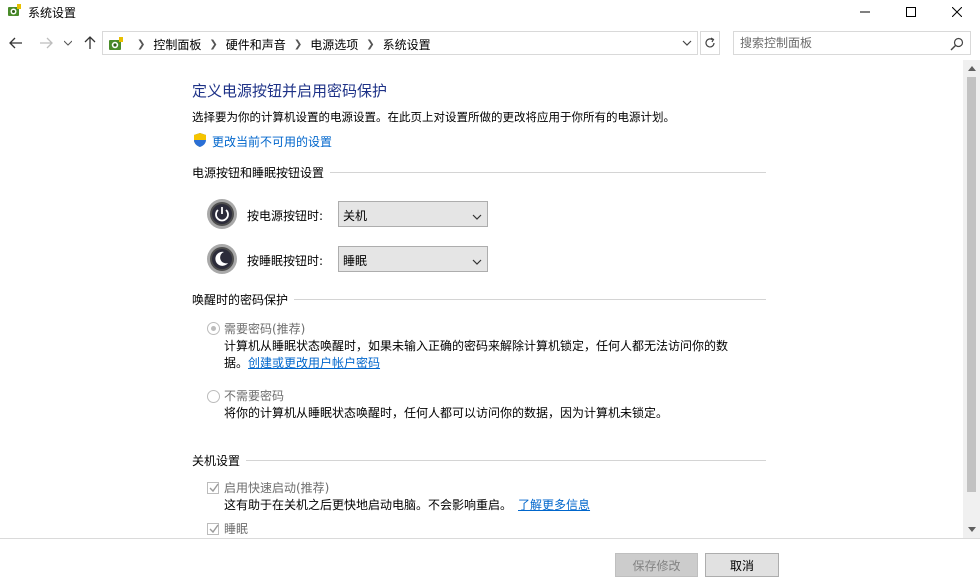  Describe the element at coordinates (446, 413) in the screenshot. I see `no-password-description: 将你的计算机从睡眠状态唤醒时，任何人都可以访问你的数据，因为计算机未锁定。` at that location.